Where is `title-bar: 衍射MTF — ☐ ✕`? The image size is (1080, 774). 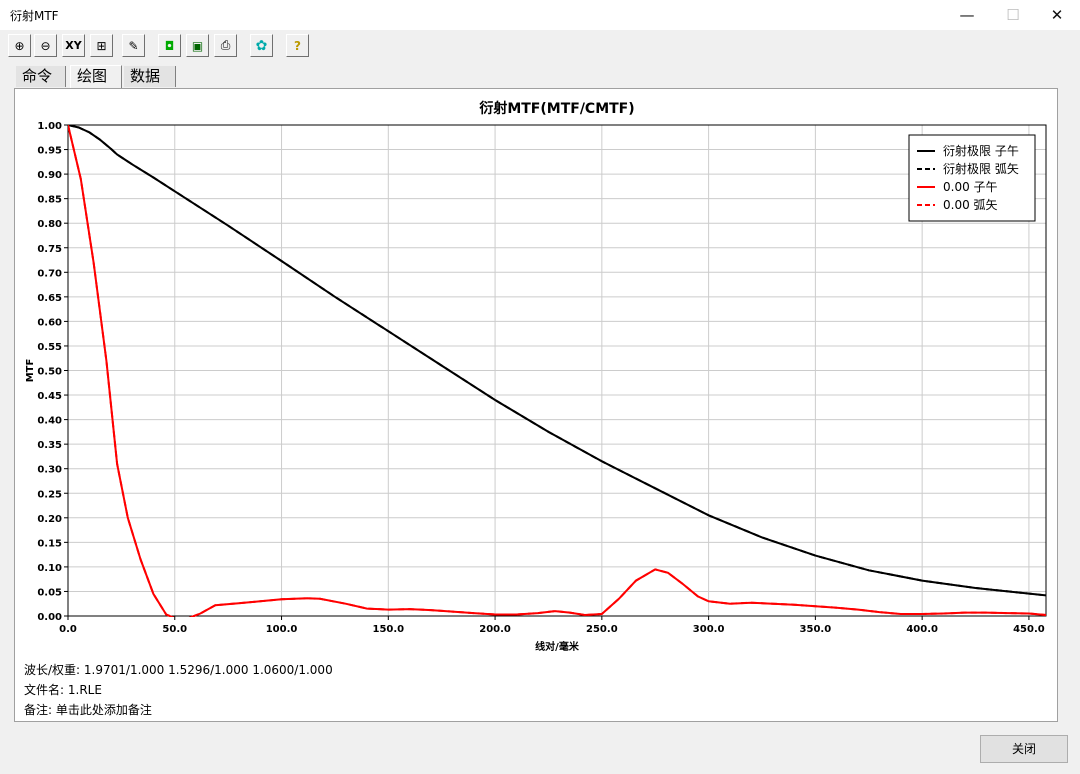 title-bar: 衍射MTF — ☐ ✕ is located at coordinates (540, 15).